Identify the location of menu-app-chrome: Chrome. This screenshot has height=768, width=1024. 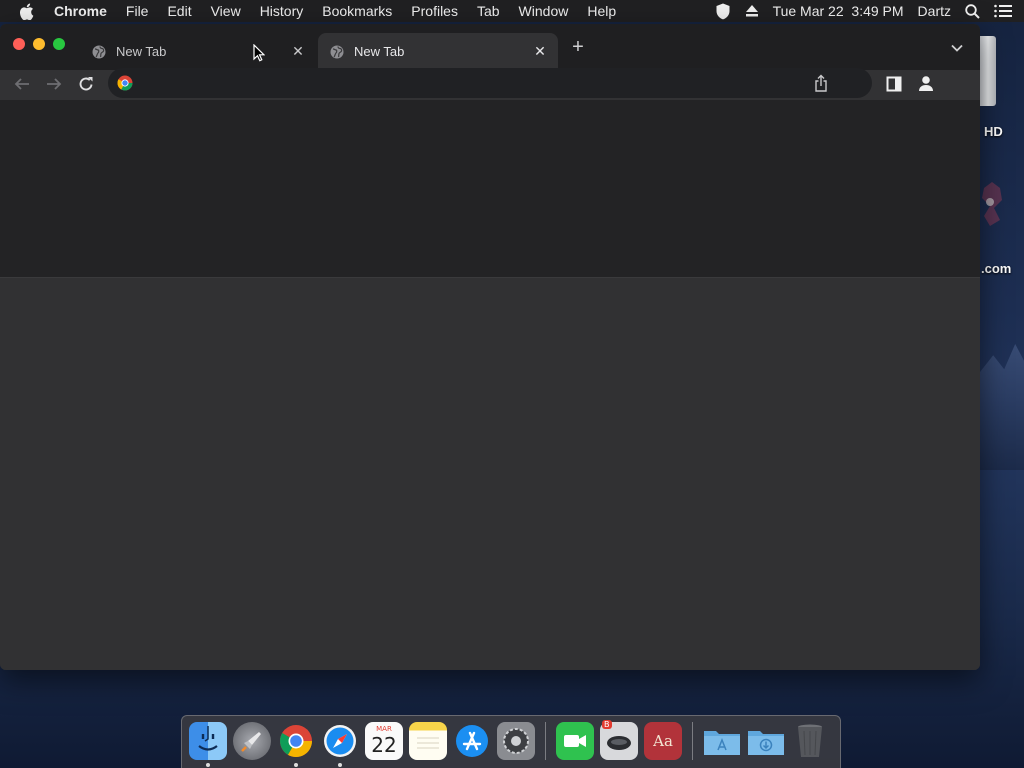
(80, 11).